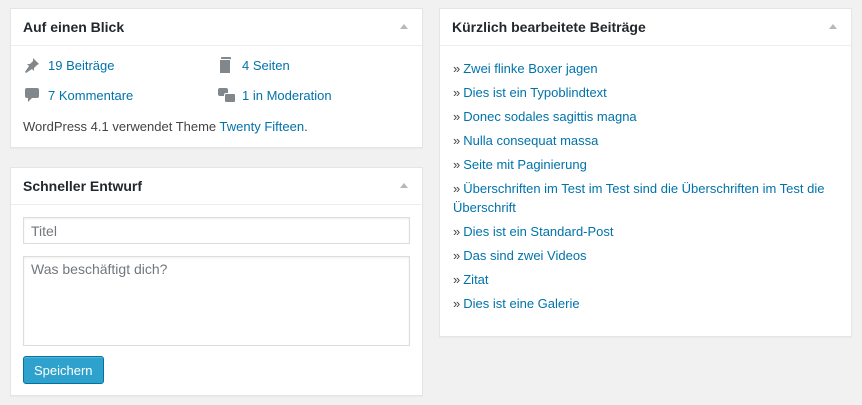 This screenshot has height=405, width=862. Describe the element at coordinates (74, 27) in the screenshot. I see `widget-title: Auf einen Blick` at that location.